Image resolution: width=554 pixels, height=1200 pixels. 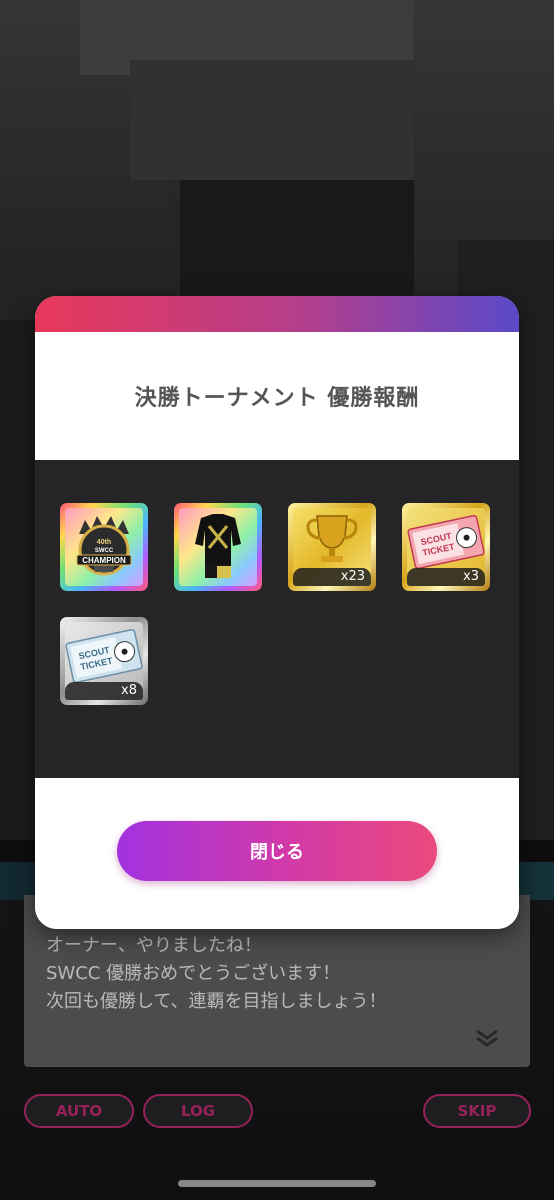 What do you see at coordinates (104, 560) in the screenshot?
I see `svg-text: CHAMPION` at bounding box center [104, 560].